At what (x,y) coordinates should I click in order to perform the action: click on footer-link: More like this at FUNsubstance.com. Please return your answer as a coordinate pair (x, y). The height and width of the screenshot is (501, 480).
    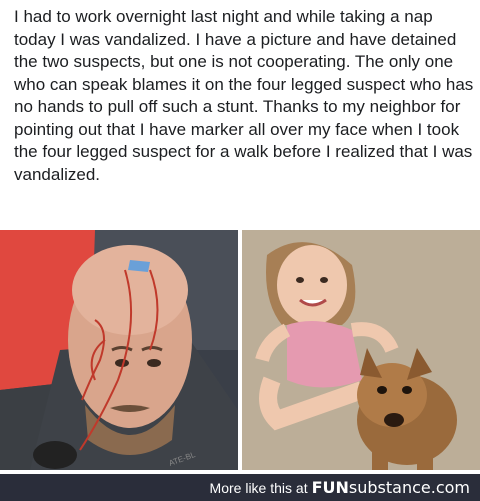
    Looking at the image, I should click on (340, 487).